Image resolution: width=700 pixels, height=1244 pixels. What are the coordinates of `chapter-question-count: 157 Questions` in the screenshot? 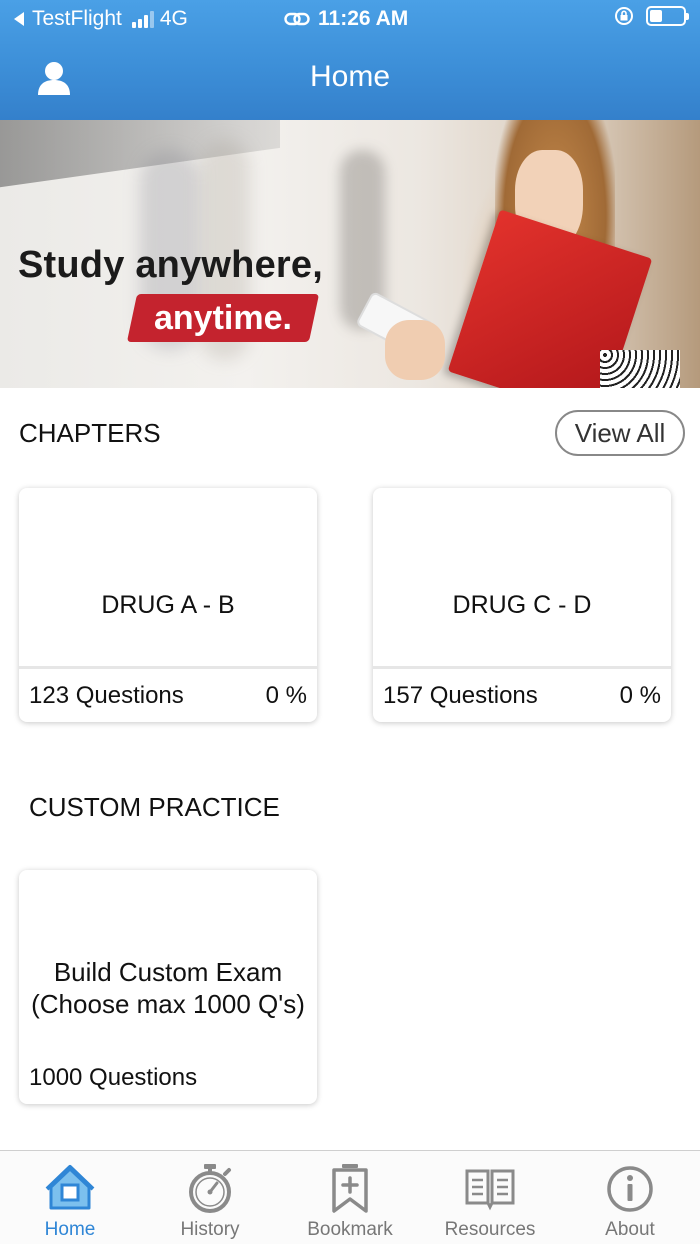 It's located at (460, 695).